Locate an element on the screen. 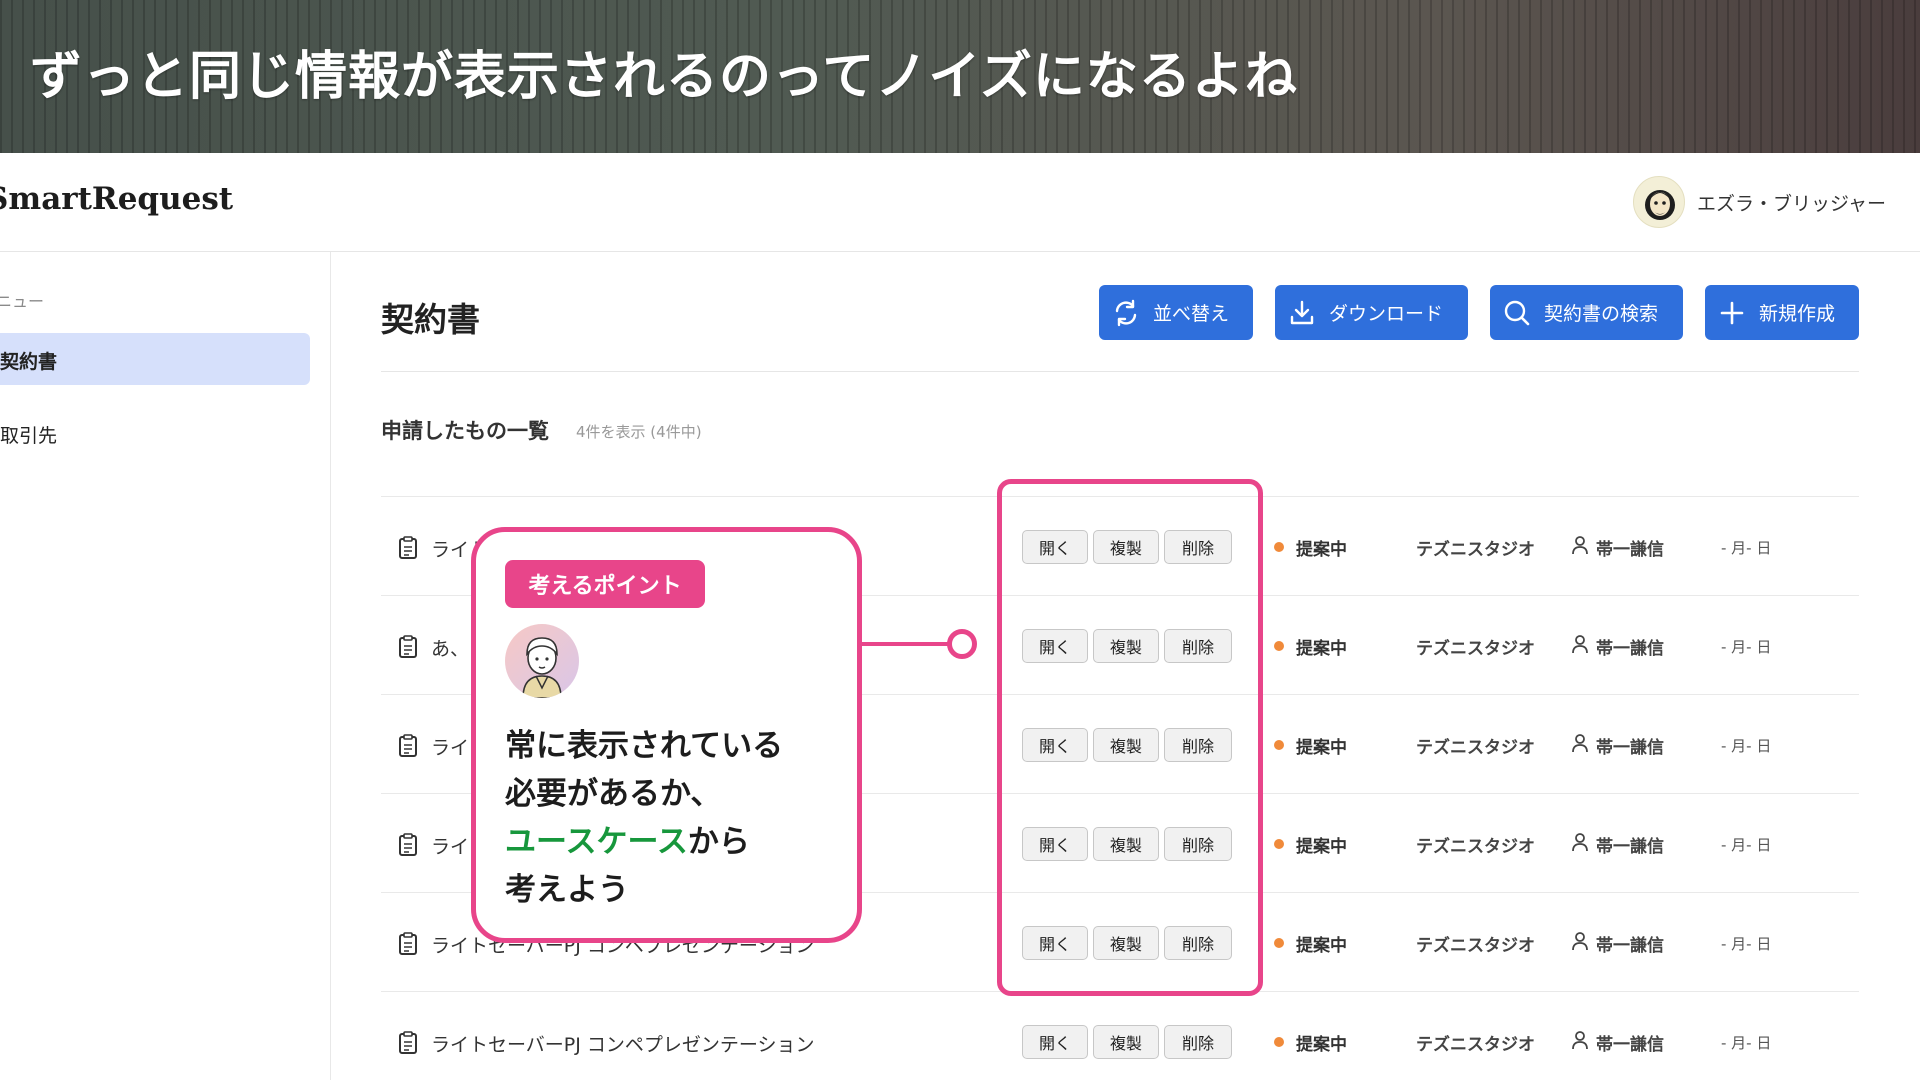 This screenshot has width=1920, height=1080. new-contract-button: 新規作成 is located at coordinates (1782, 312).